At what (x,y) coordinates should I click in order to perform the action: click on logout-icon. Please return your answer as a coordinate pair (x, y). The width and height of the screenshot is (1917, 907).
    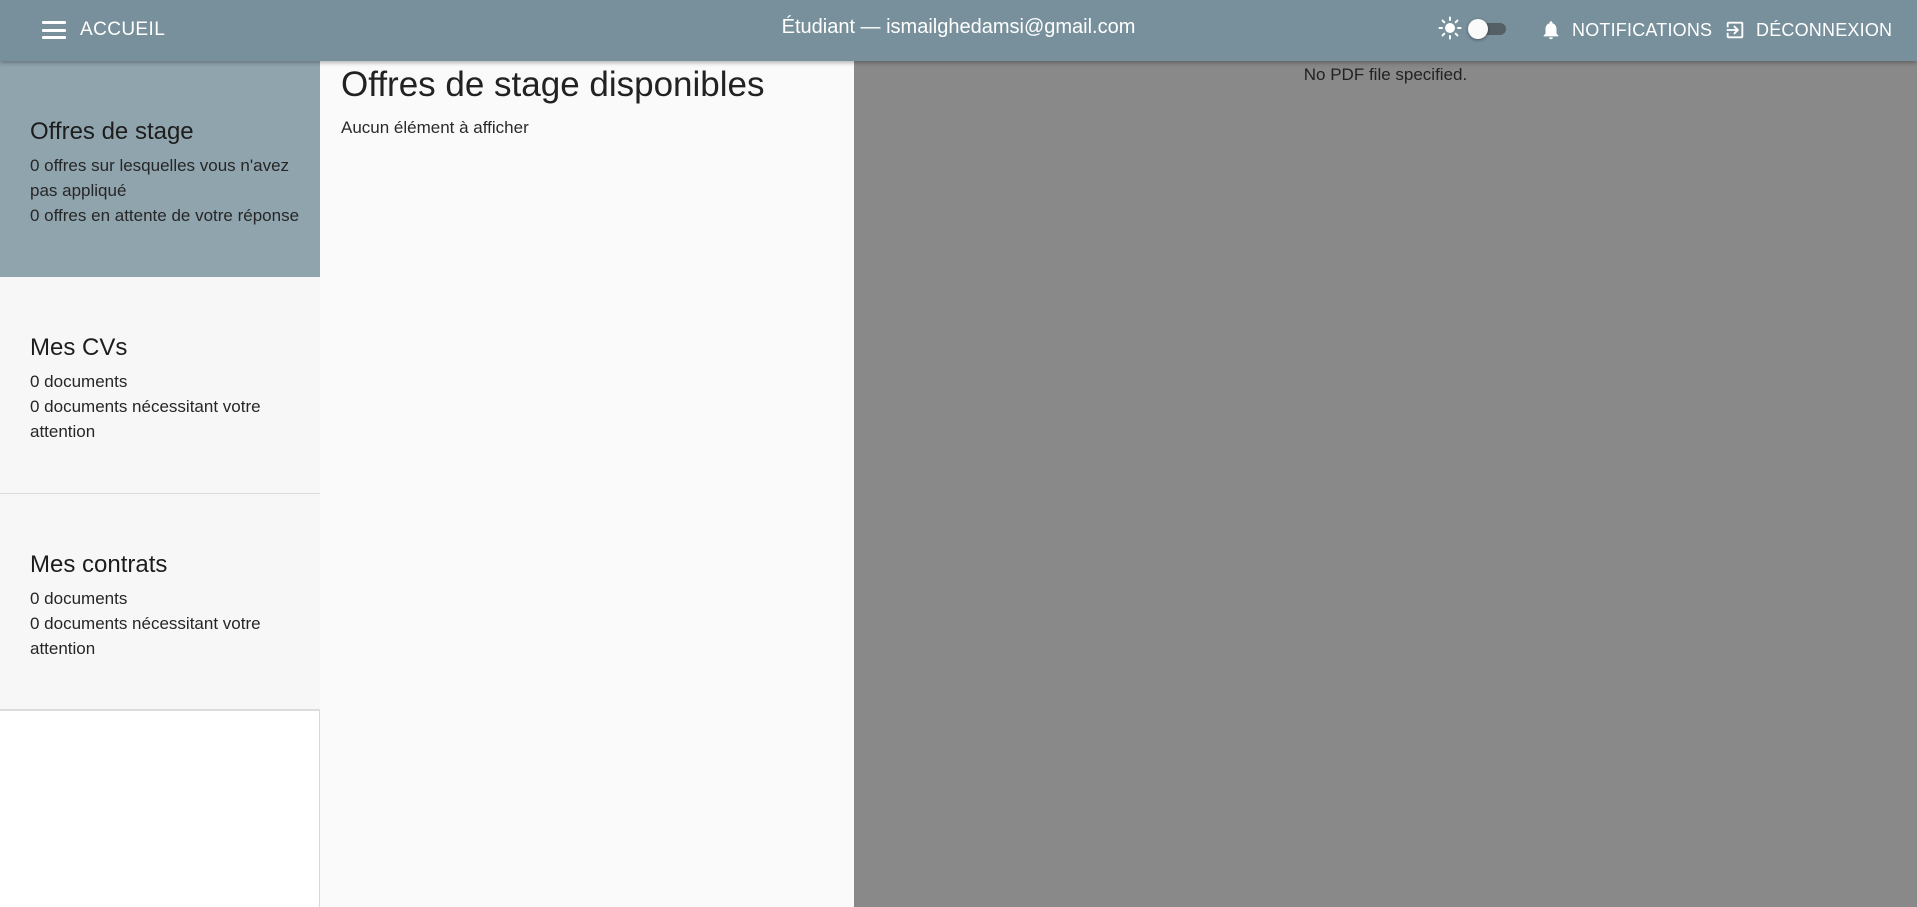
    Looking at the image, I should click on (1735, 30).